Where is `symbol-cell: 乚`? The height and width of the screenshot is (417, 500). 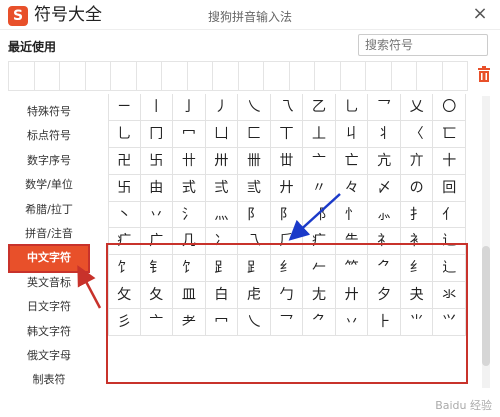
symbol-cell: 乚 is located at coordinates (352, 107).